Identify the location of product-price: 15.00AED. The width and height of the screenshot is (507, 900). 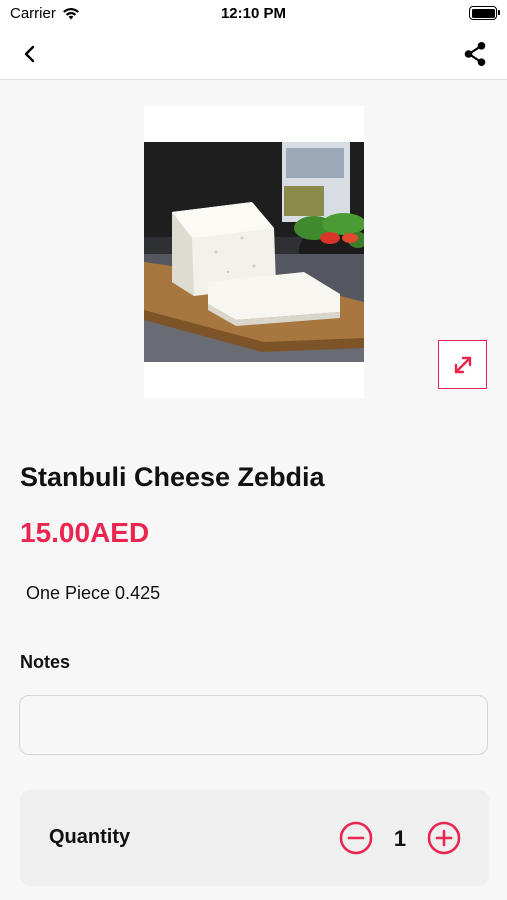
(85, 532).